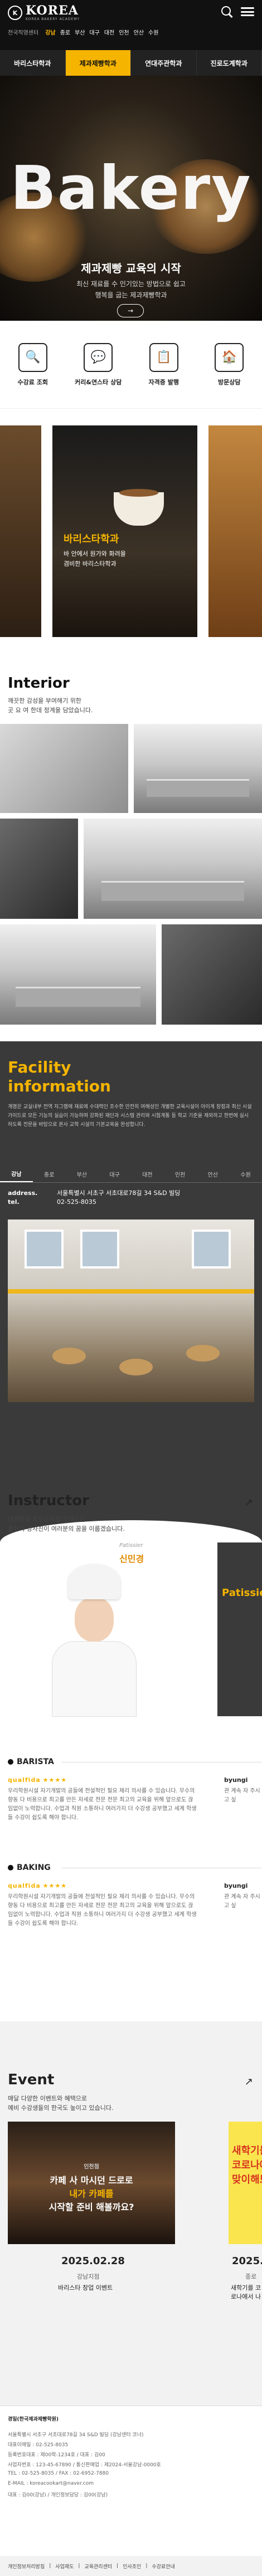  Describe the element at coordinates (236, 1885) in the screenshot. I see `review-user: byungi` at that location.